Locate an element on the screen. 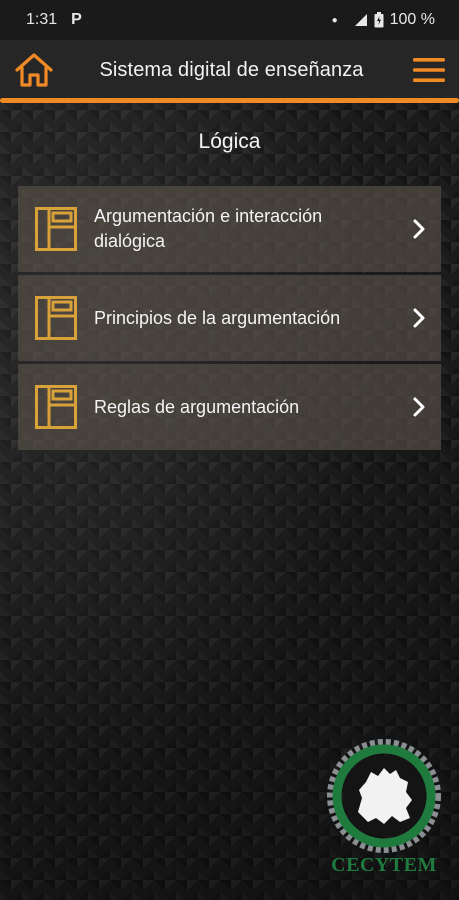 The image size is (459, 900). app-bar: Sistema digital de enseñanza is located at coordinates (229, 70).